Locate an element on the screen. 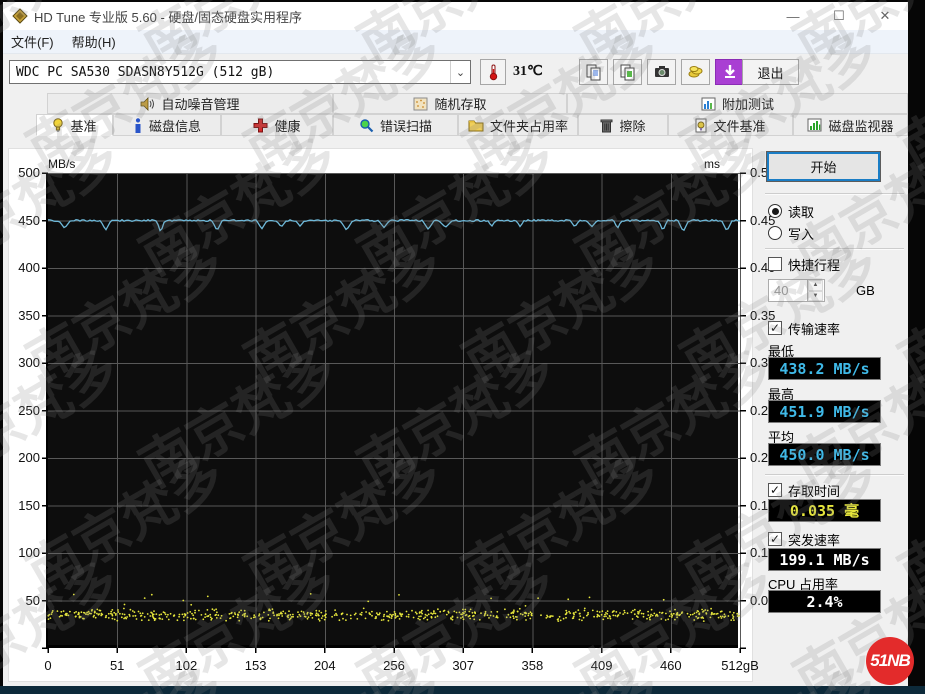 This screenshot has width=925, height=694. left-axis-tick-label: 350 is located at coordinates (29, 315).